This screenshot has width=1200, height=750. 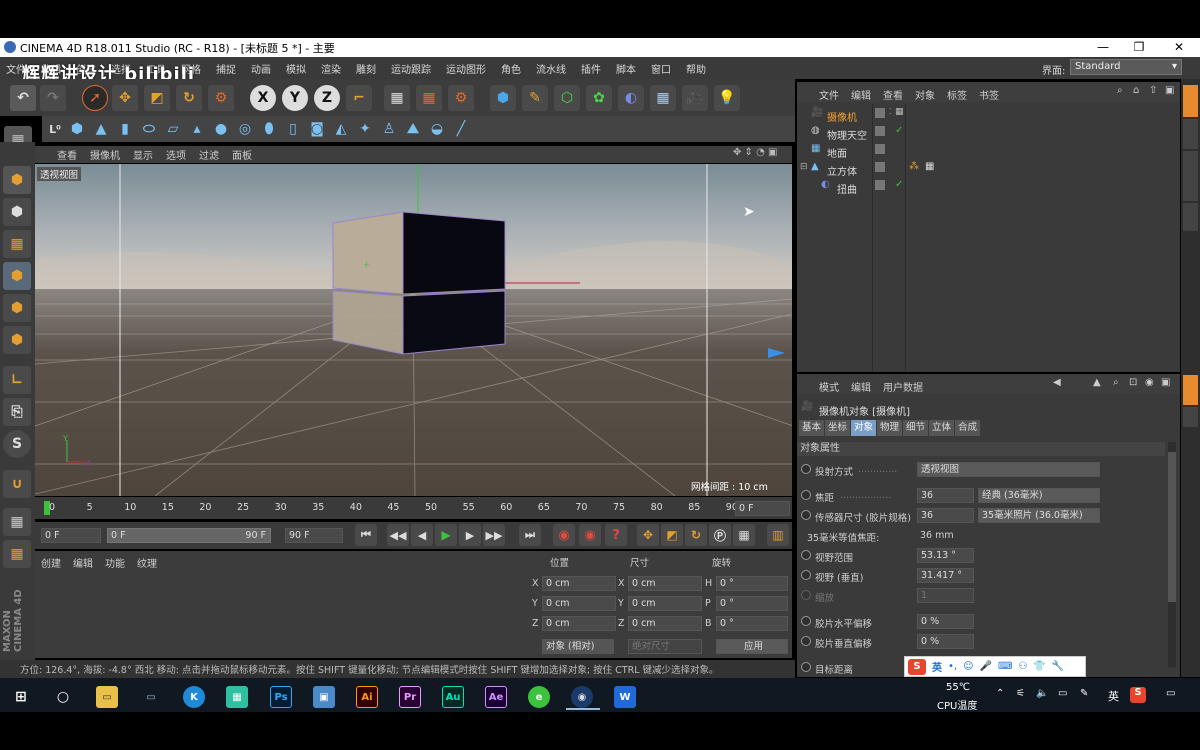 What do you see at coordinates (1008, 469) in the screenshot?
I see `projection-select: 透视视图` at bounding box center [1008, 469].